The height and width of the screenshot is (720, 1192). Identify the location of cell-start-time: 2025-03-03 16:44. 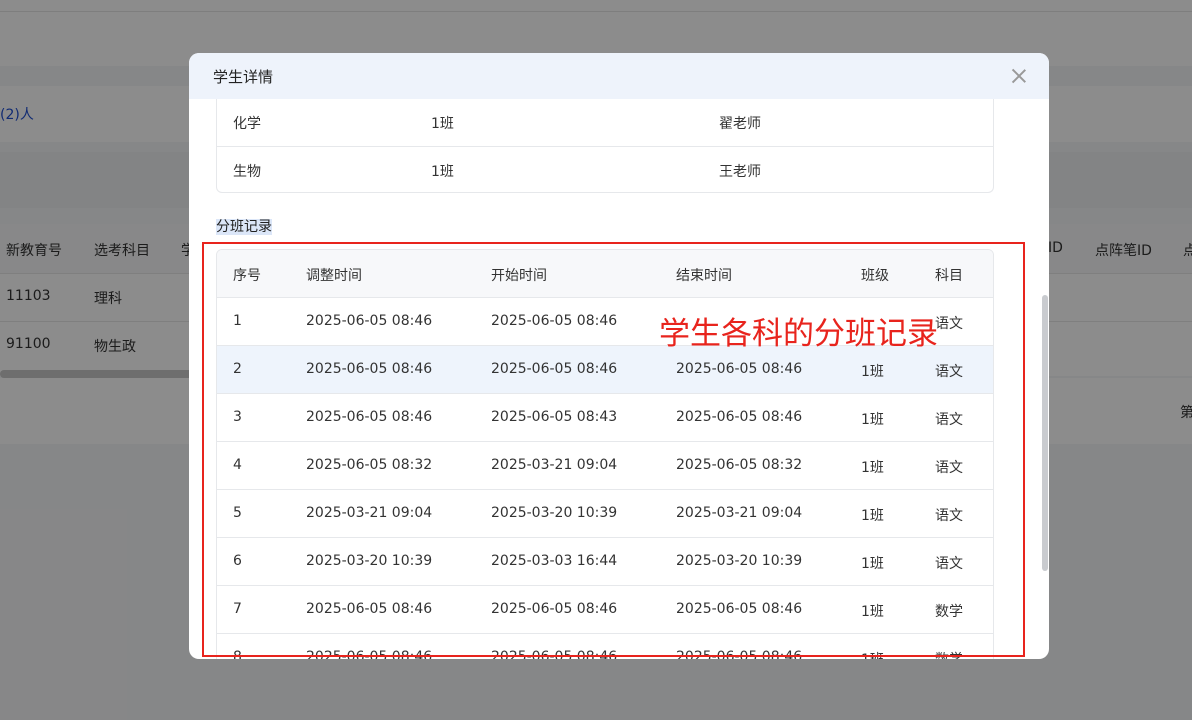
(554, 561).